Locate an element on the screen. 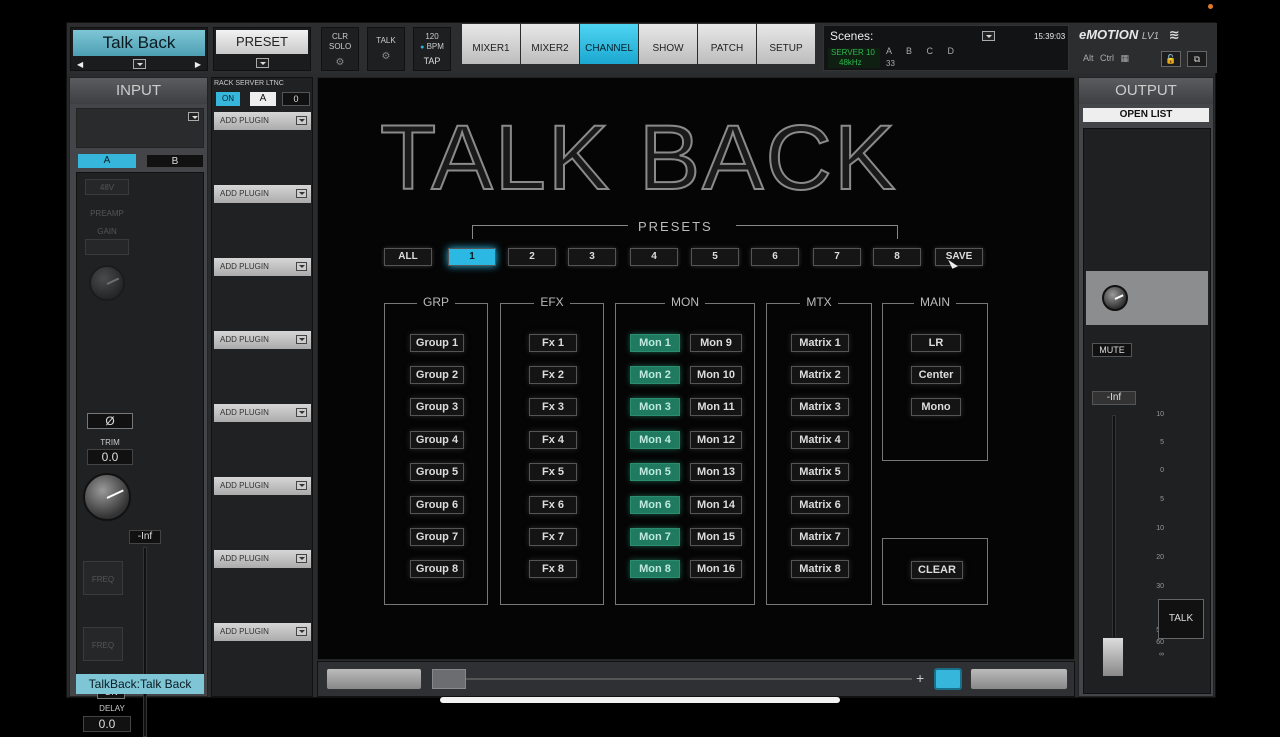 The width and height of the screenshot is (1280, 737). scroll-thumb is located at coordinates (449, 679).